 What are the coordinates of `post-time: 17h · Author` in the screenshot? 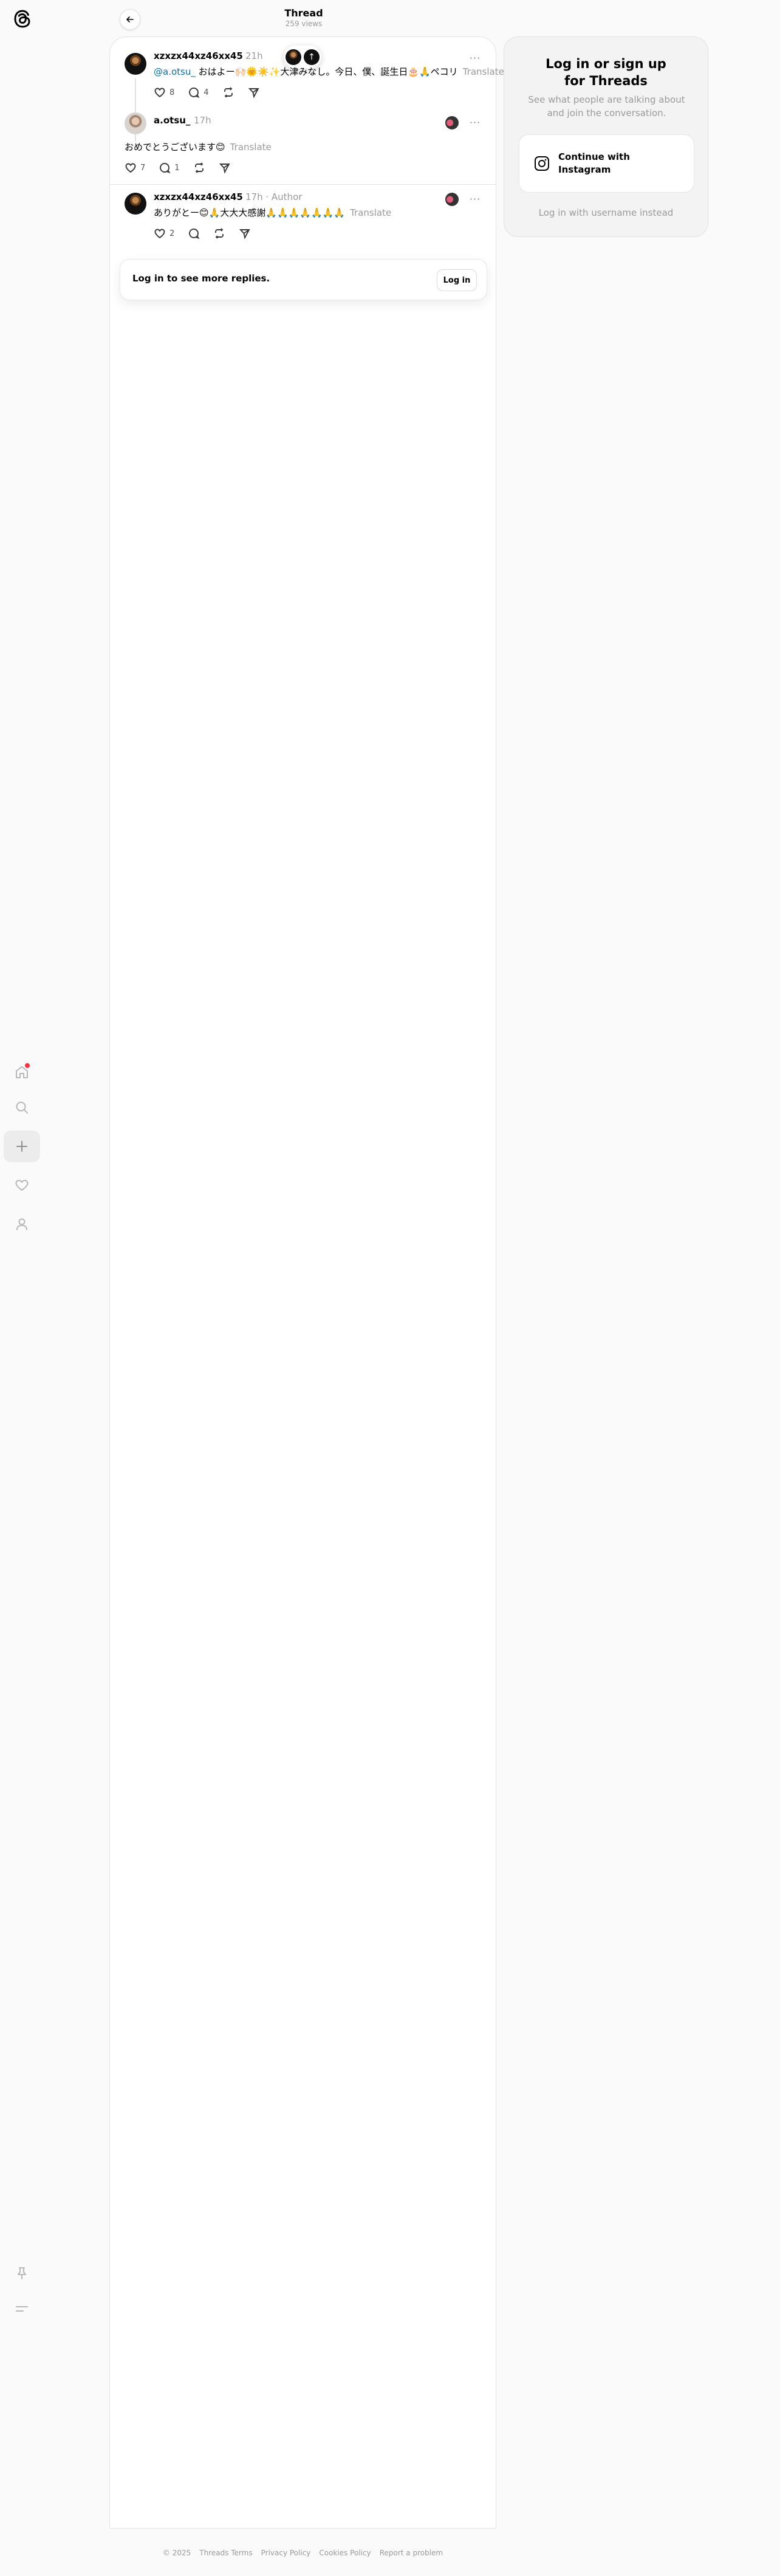 It's located at (274, 196).